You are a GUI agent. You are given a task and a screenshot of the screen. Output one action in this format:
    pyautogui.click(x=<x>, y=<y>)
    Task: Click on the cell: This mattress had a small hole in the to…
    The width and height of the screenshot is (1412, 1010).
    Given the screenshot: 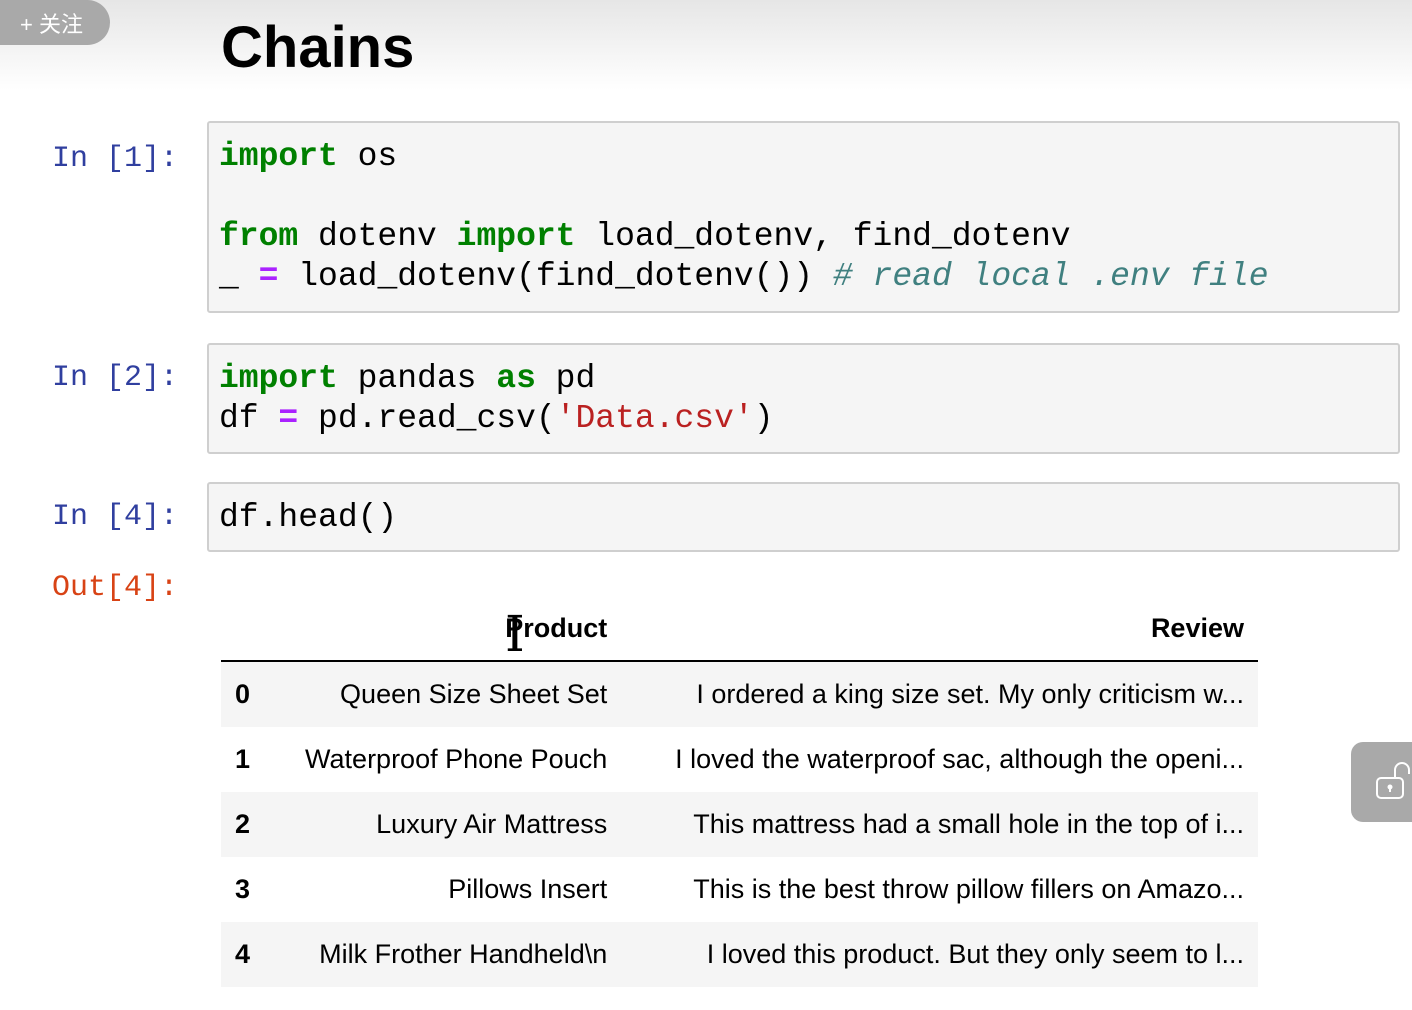 What is the action you would take?
    pyautogui.click(x=968, y=824)
    